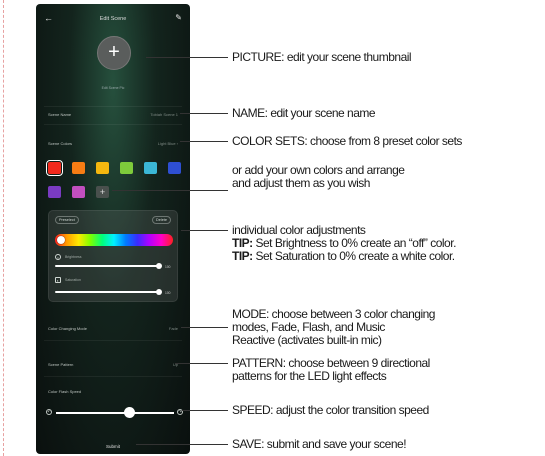 This screenshot has height=456, width=545. I want to click on brightness-icon: ☼, so click(58, 257).